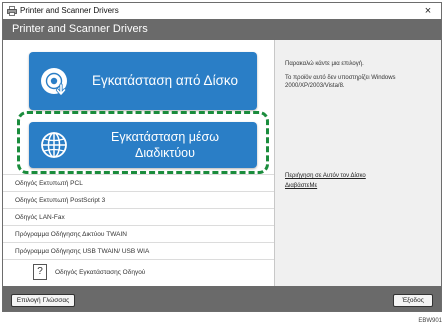  Describe the element at coordinates (138, 250) in the screenshot. I see `driver-item-usb-twain-wia: Πρόγραμμα Οδήγησης USB TWAIN/ USB WIA` at that location.